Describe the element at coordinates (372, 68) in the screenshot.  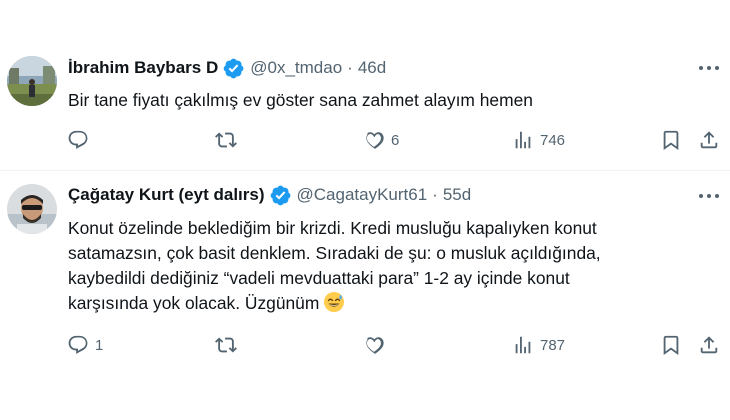
I see `tweet-time: 46d` at that location.